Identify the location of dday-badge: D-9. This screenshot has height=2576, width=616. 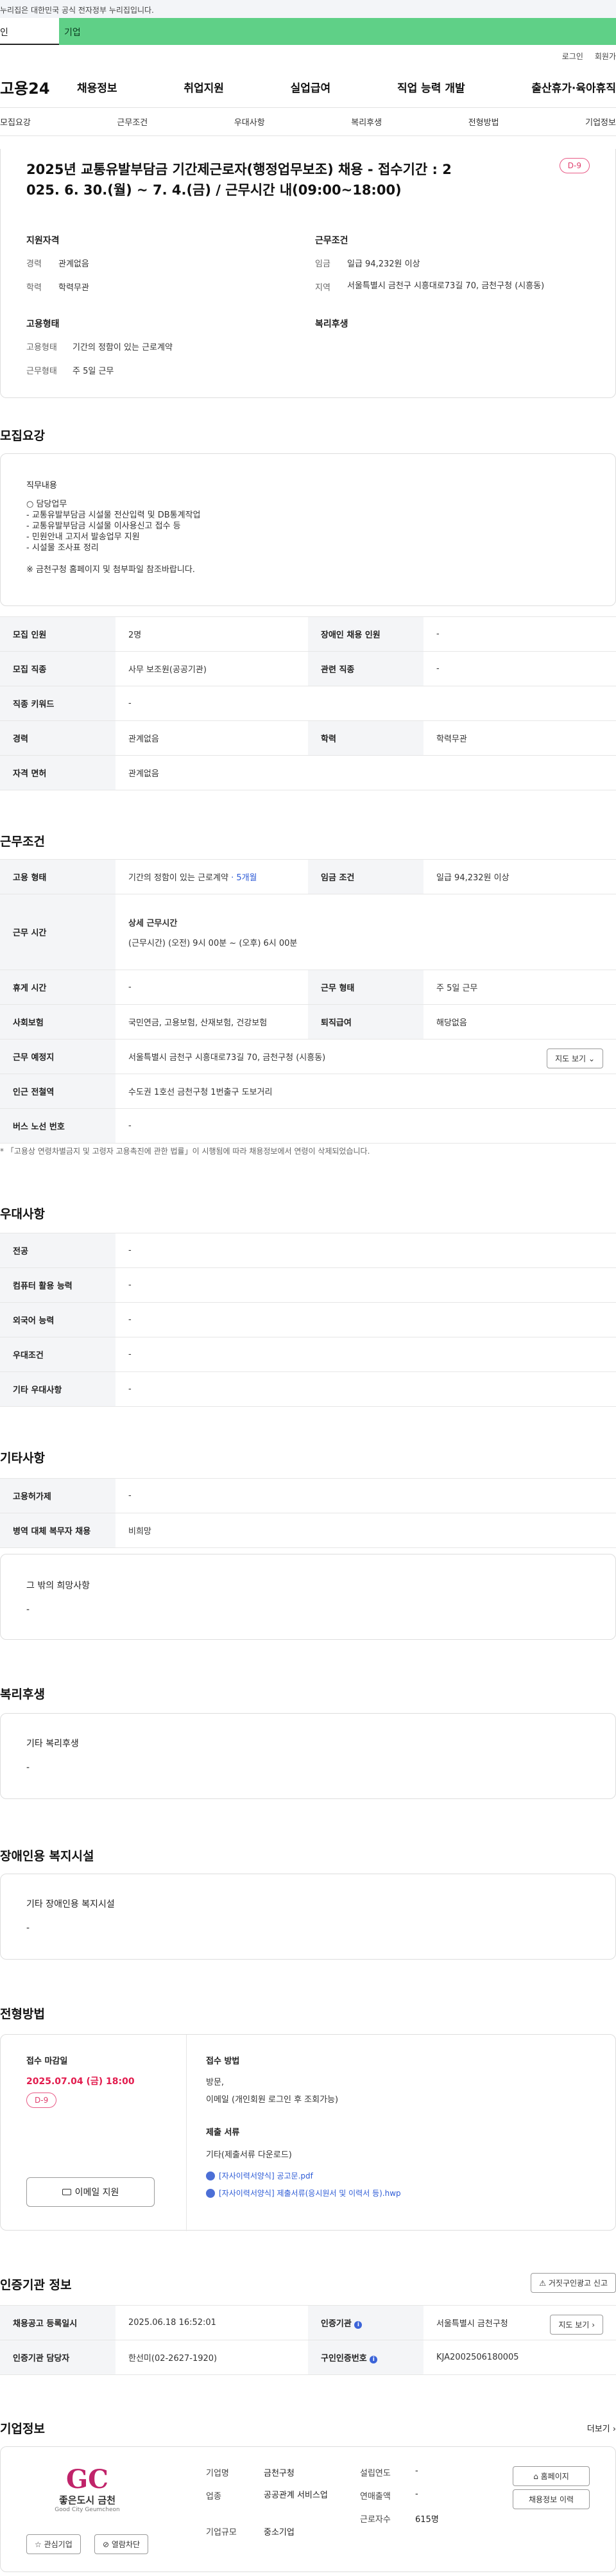
(575, 165).